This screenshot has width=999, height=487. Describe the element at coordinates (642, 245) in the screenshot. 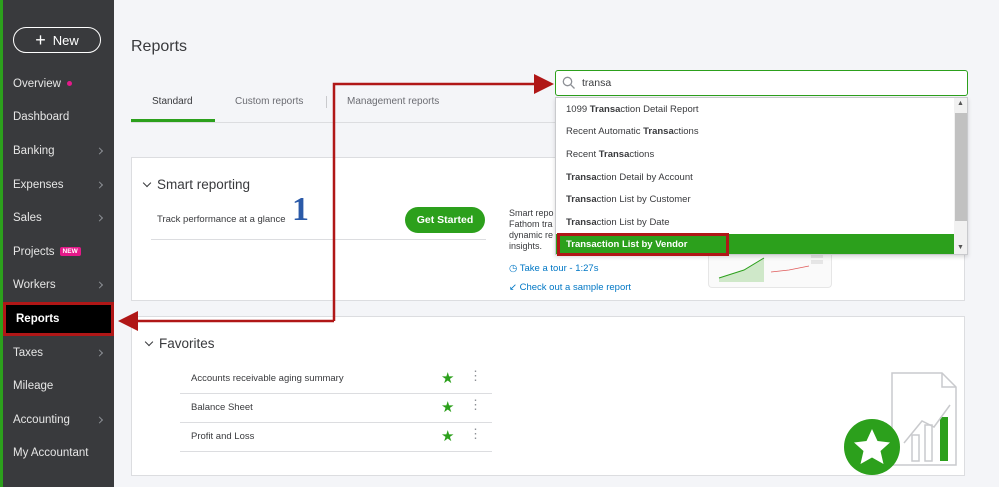

I see `result-text: ction List by Vendor` at that location.